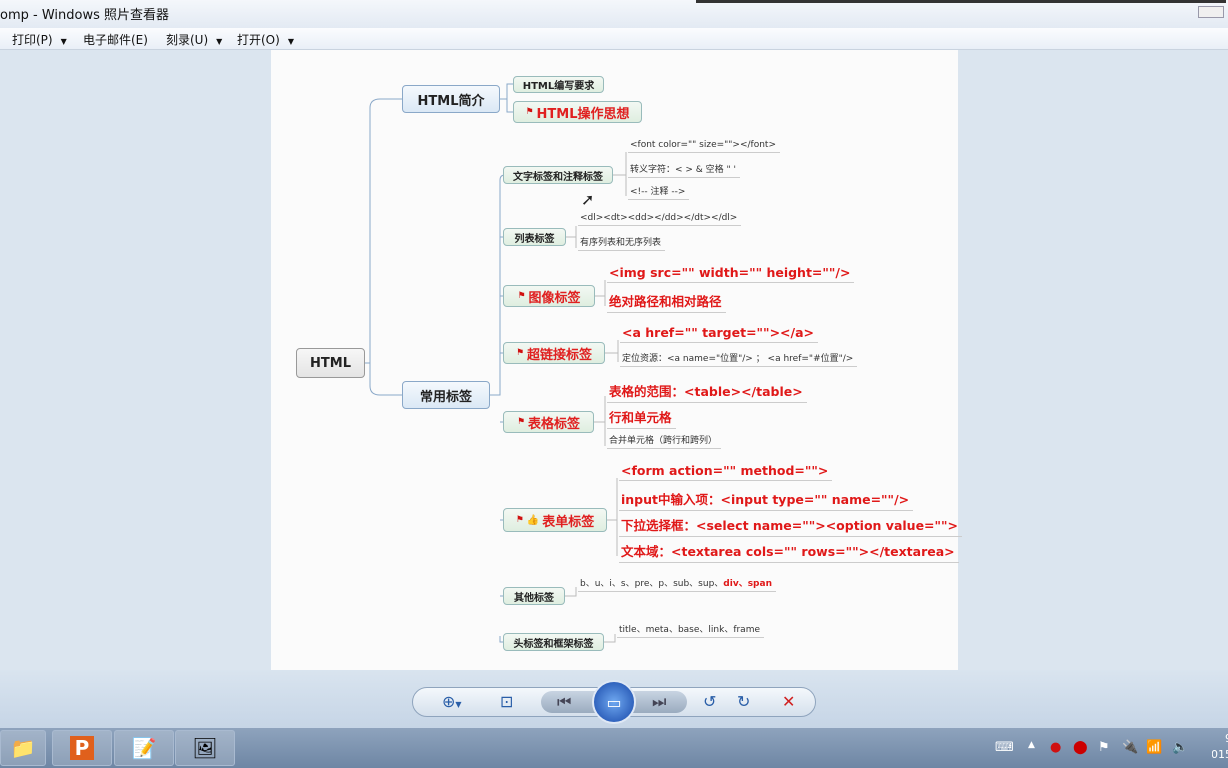 The image size is (1228, 768). I want to click on node-image-tags: ⚑ 图像标签, so click(549, 296).